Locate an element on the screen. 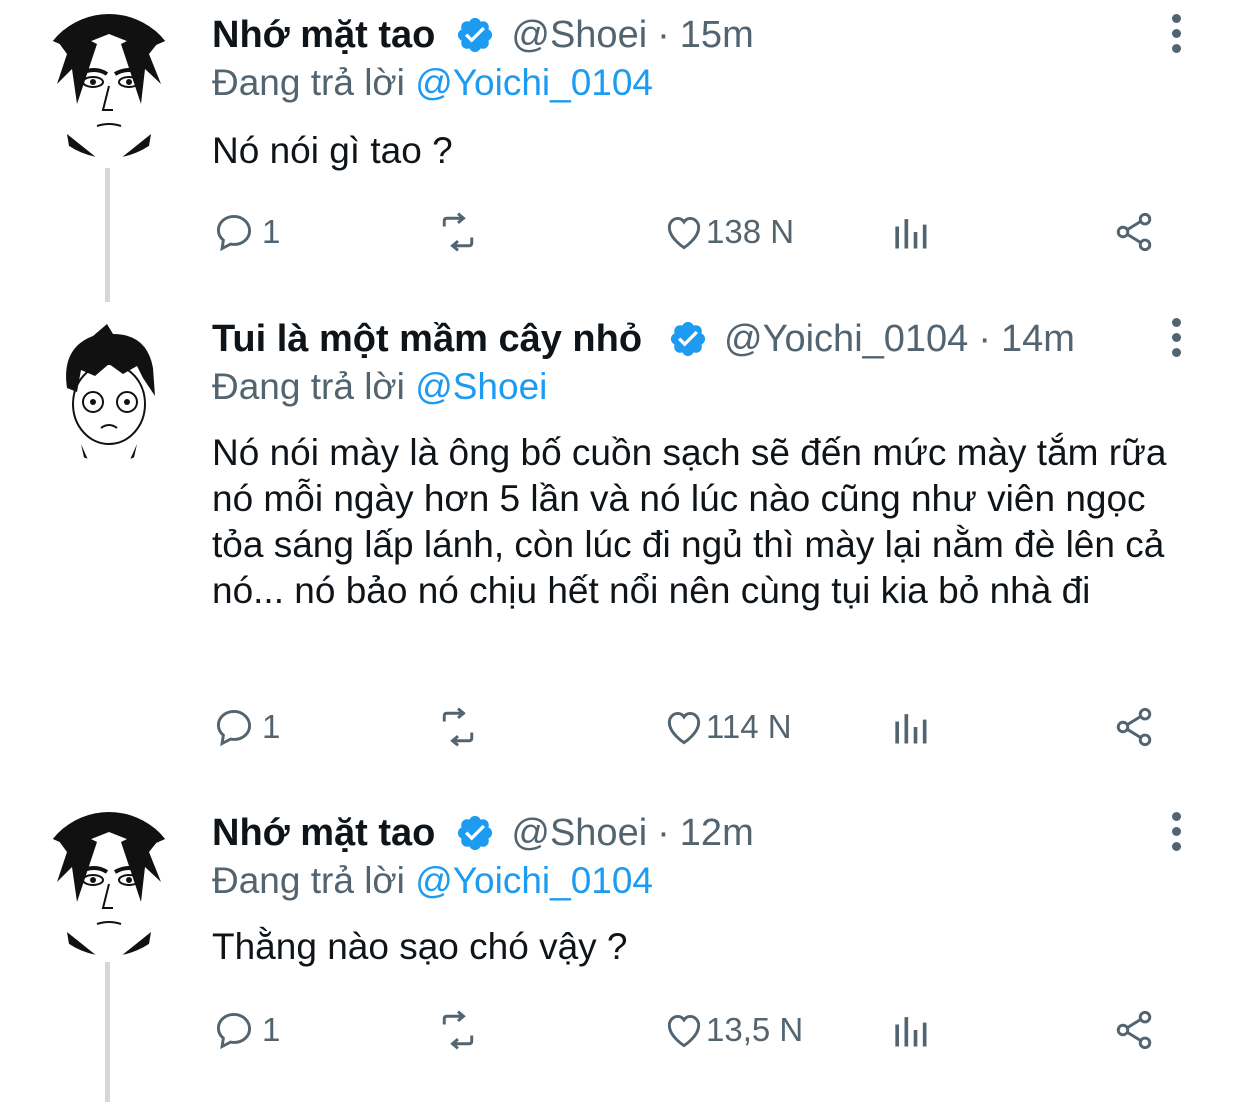 This screenshot has width=1234, height=1102. tweet-text: Thằng nào sạo chó vậy ? is located at coordinates (420, 946).